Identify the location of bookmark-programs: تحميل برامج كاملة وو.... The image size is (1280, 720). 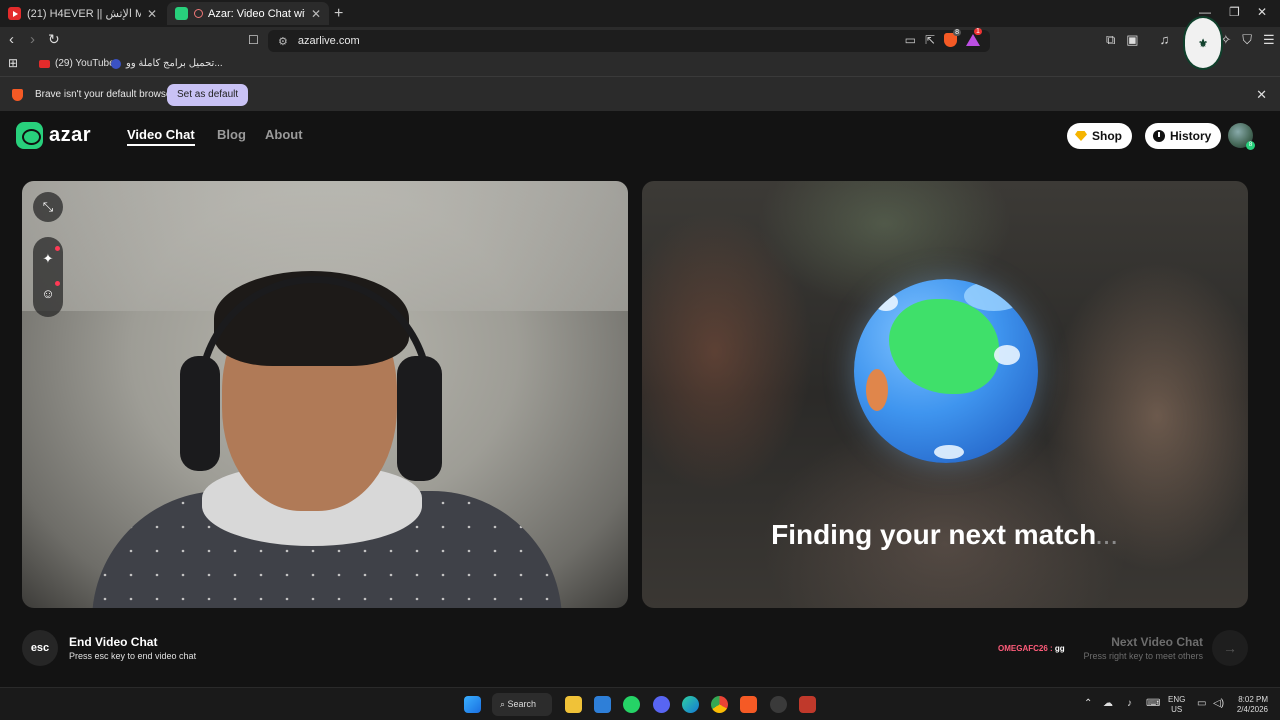
(167, 63).